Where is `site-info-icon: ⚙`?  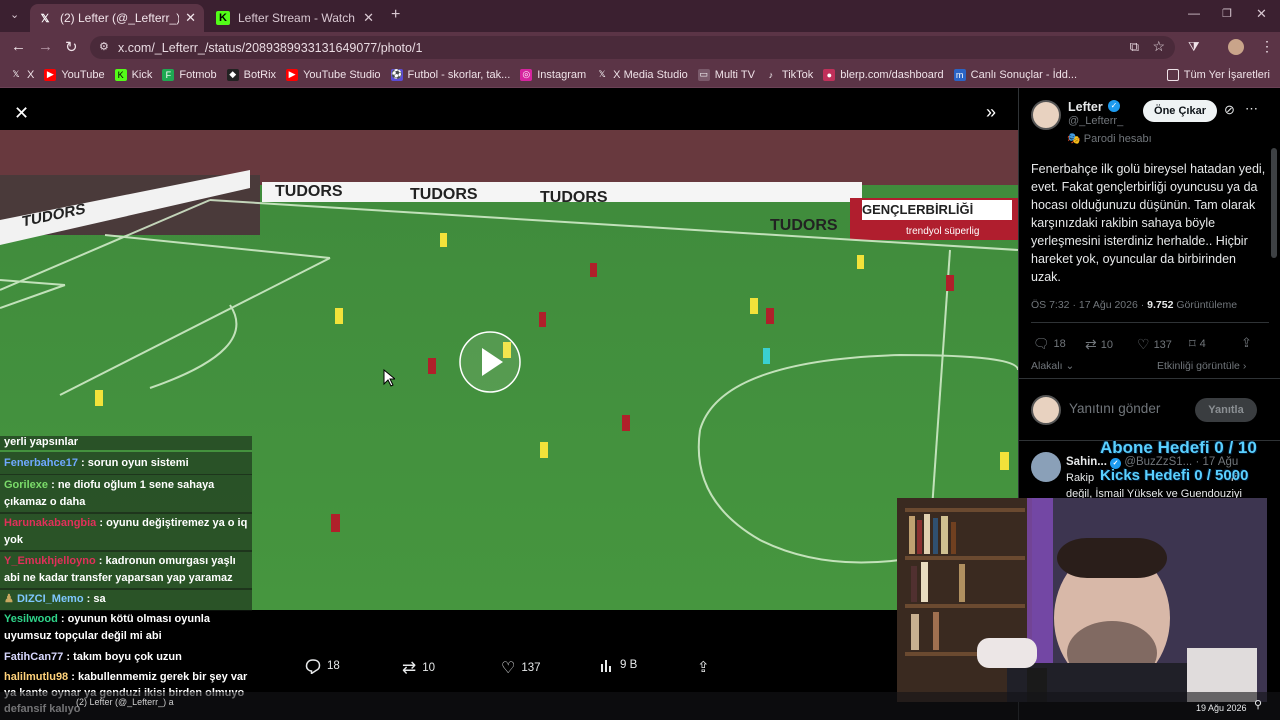
site-info-icon: ⚙ is located at coordinates (104, 46).